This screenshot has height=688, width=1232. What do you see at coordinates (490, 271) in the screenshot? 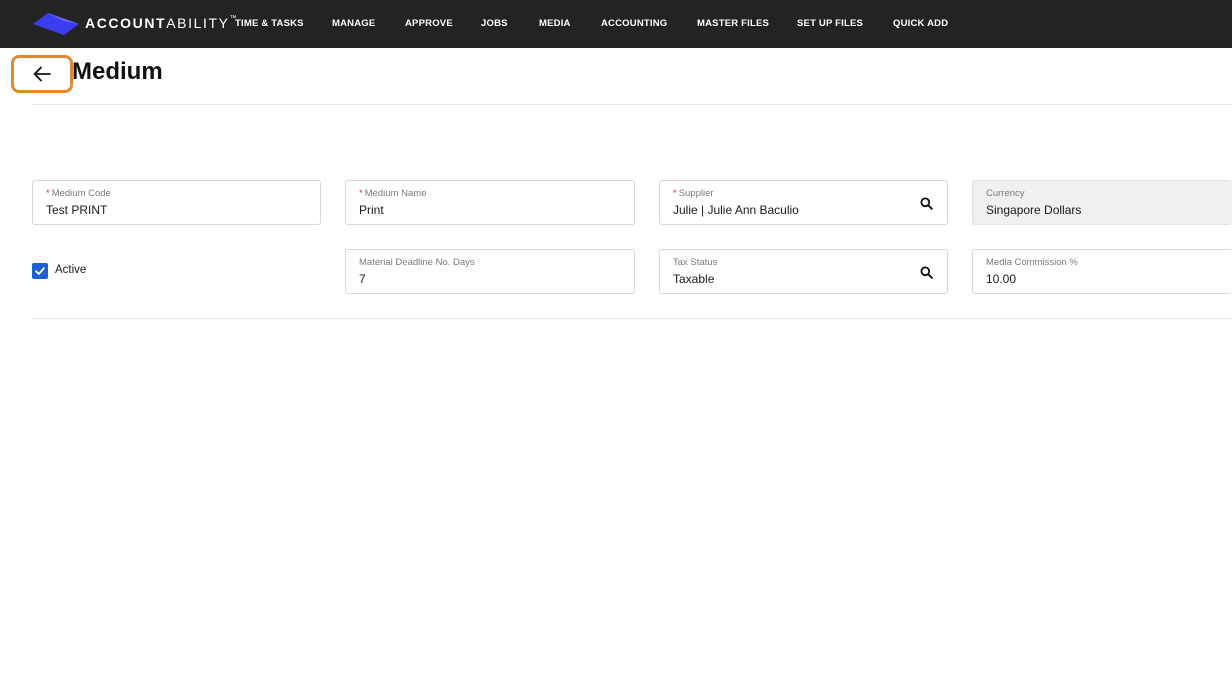
I see `material-deadline-field: Material Deadline No. Days 7` at bounding box center [490, 271].